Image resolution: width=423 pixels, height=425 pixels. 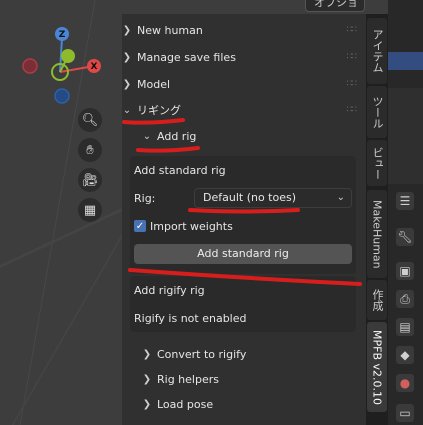 I want to click on annotation-underline-add-rig, so click(x=168, y=149).